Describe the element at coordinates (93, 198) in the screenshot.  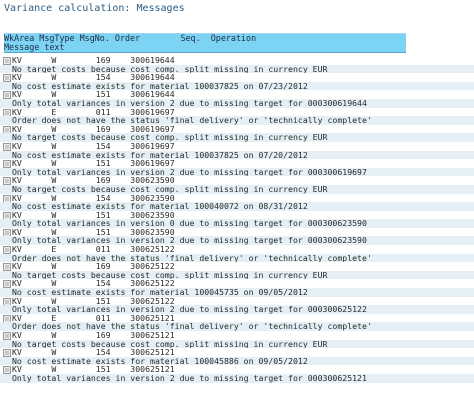
I see `message-keys: KV W 154 300623590` at that location.